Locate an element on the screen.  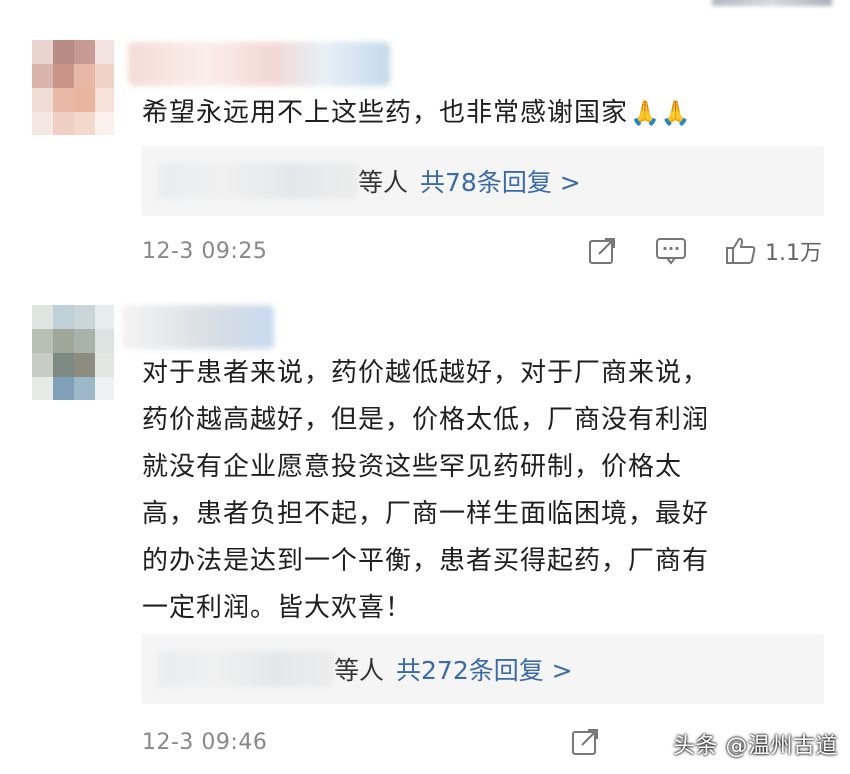
comment-text-line: 一定利润。皆大欢喜！ is located at coordinates (277, 608).